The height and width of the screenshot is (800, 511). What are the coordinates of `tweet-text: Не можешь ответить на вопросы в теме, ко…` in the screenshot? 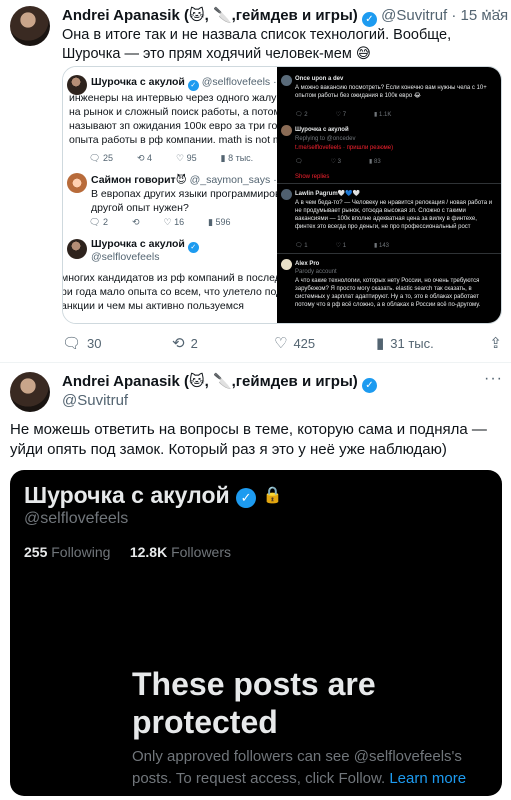 It's located at (248, 439).